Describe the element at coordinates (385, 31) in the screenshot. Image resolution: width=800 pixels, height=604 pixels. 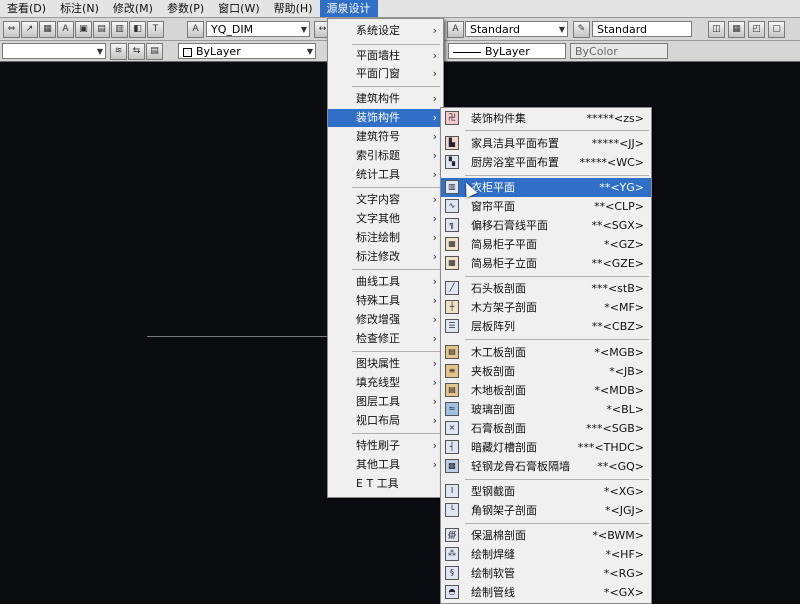
I see `menu-item-system-settings: 系统设定 ›` at that location.